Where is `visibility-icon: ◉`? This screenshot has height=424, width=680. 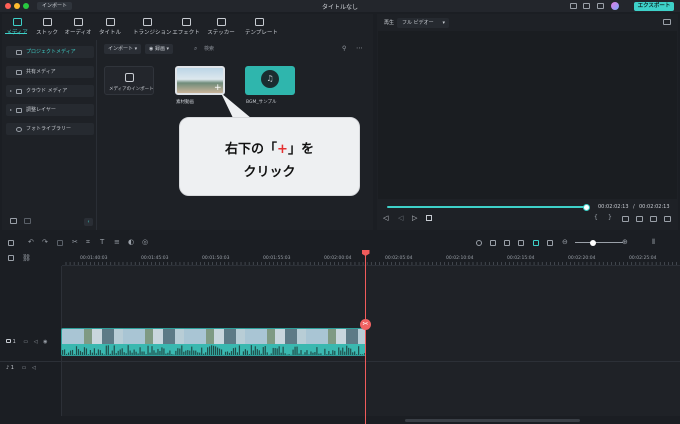
visibility-icon: ◉ is located at coordinates (45, 342).